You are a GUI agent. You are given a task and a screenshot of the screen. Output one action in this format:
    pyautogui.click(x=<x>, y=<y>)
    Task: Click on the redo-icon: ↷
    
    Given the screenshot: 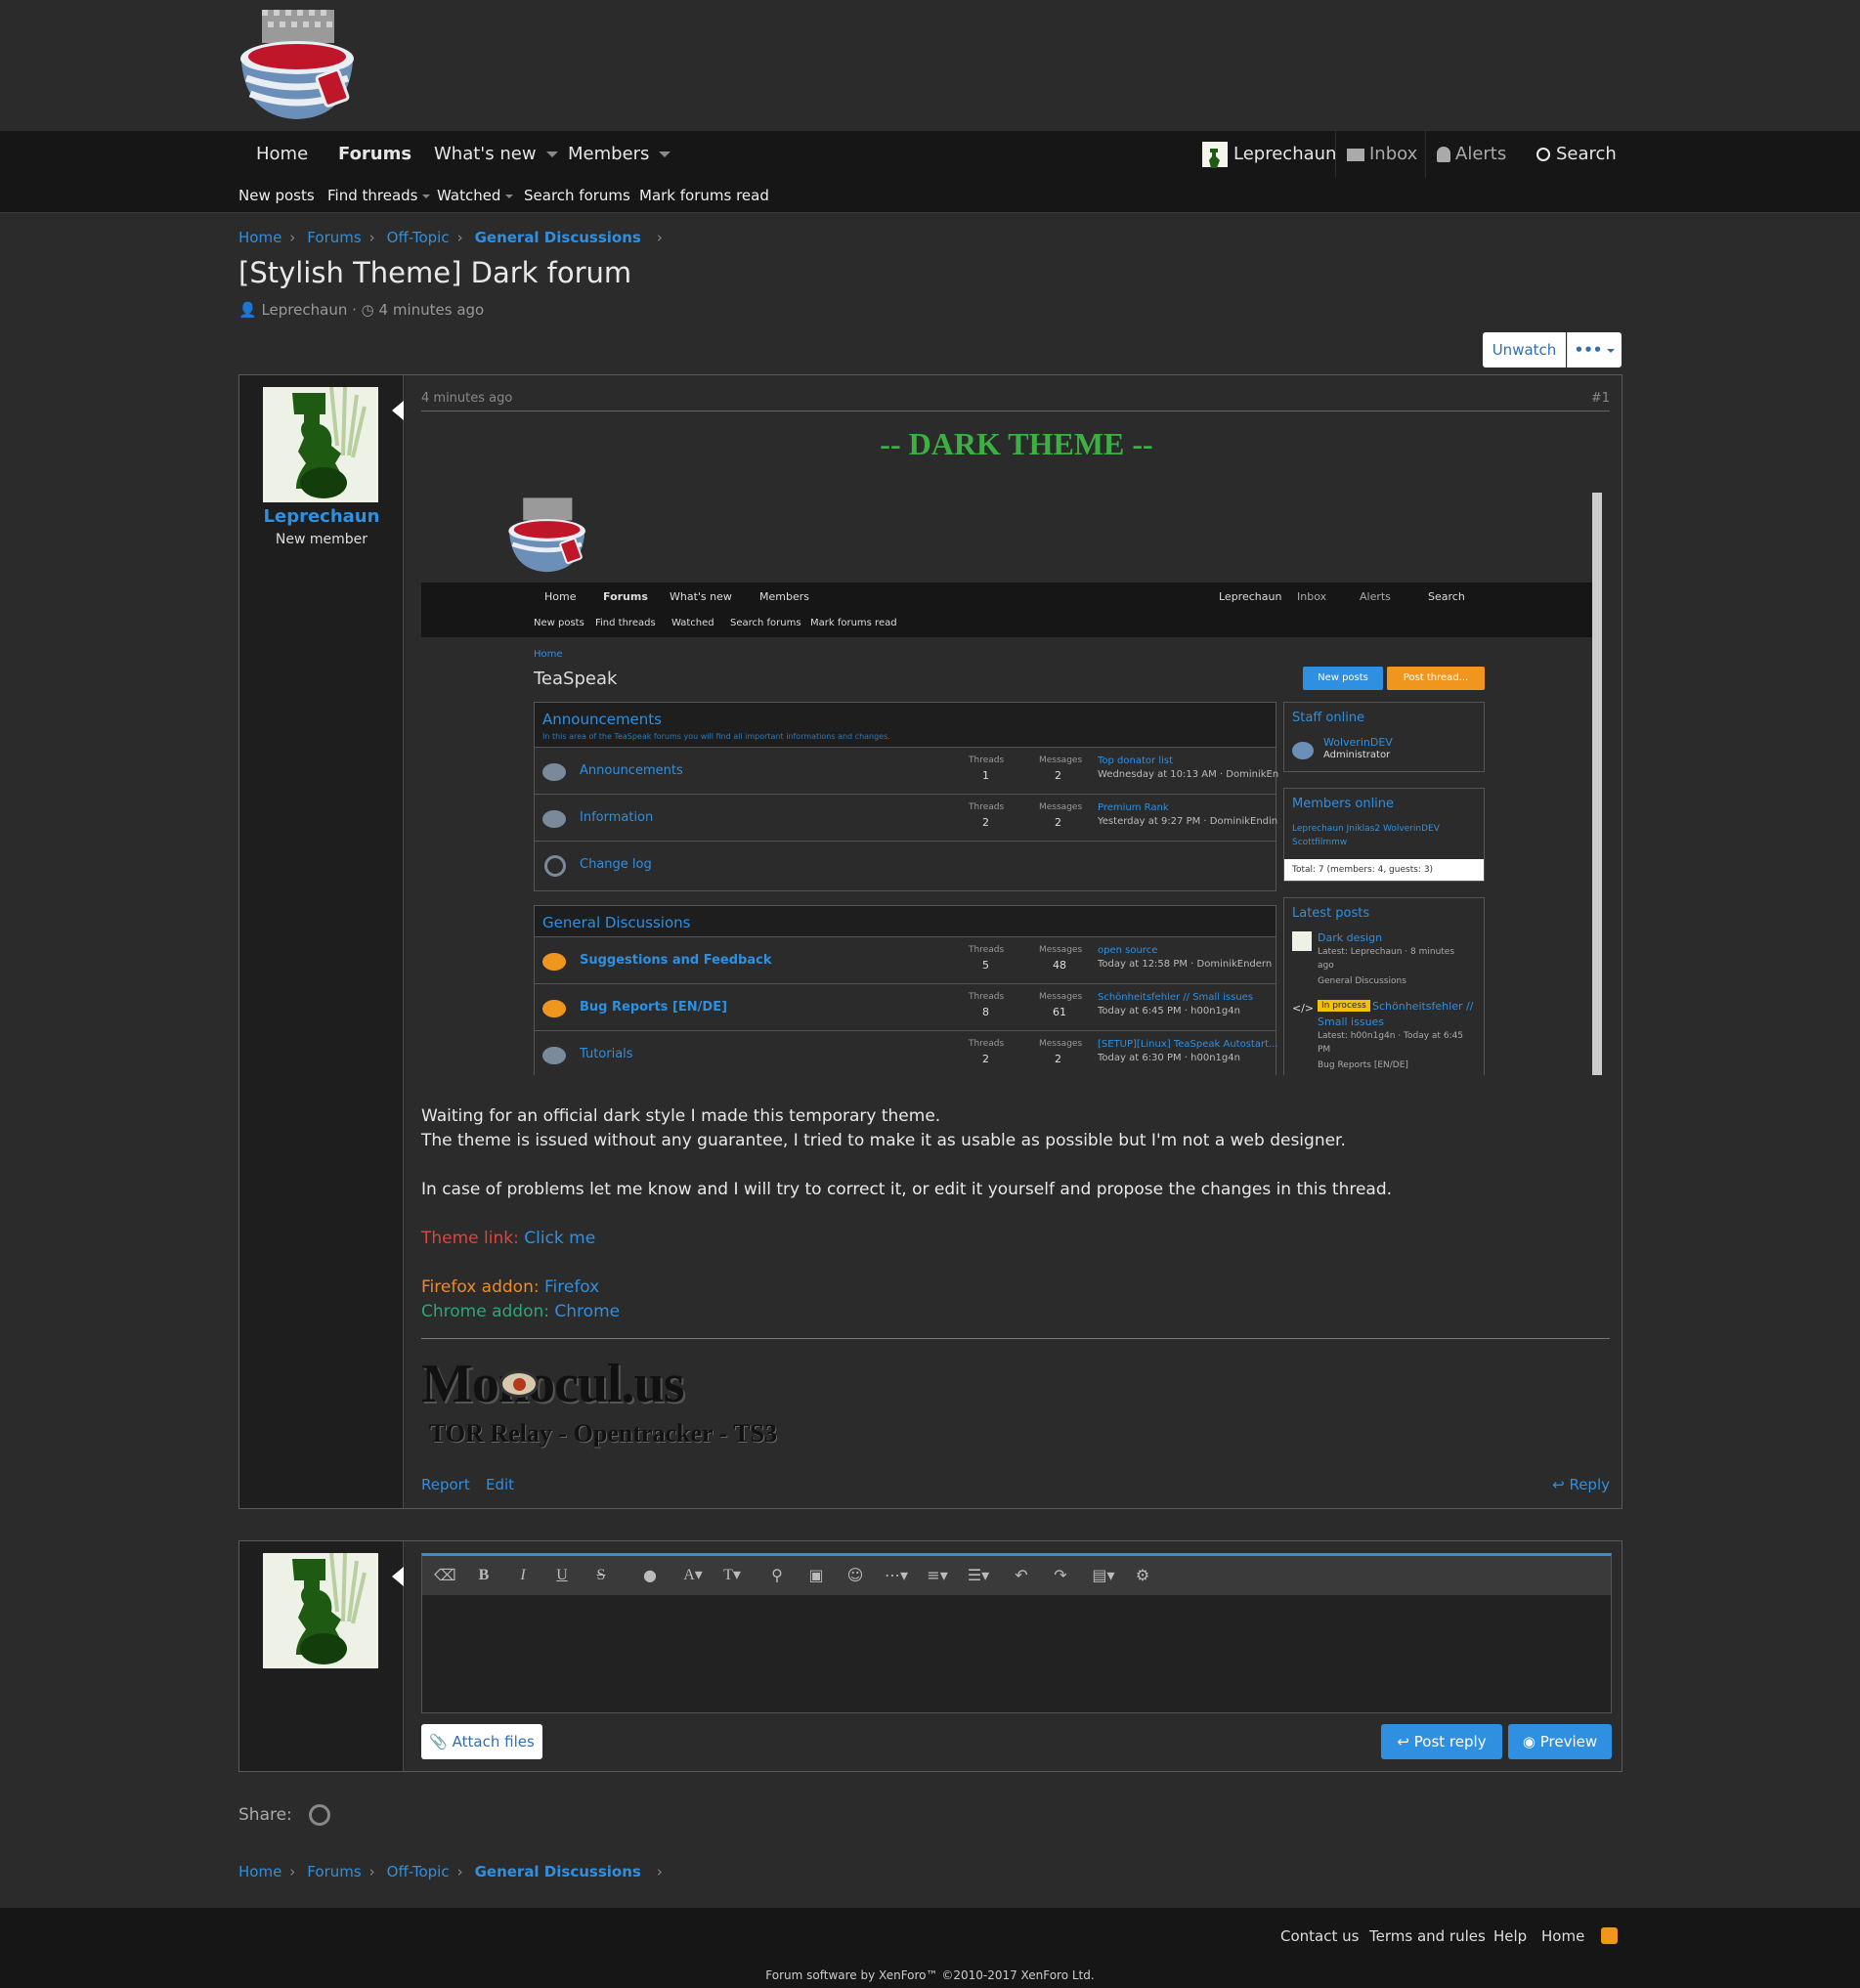 What is the action you would take?
    pyautogui.click(x=1060, y=1575)
    